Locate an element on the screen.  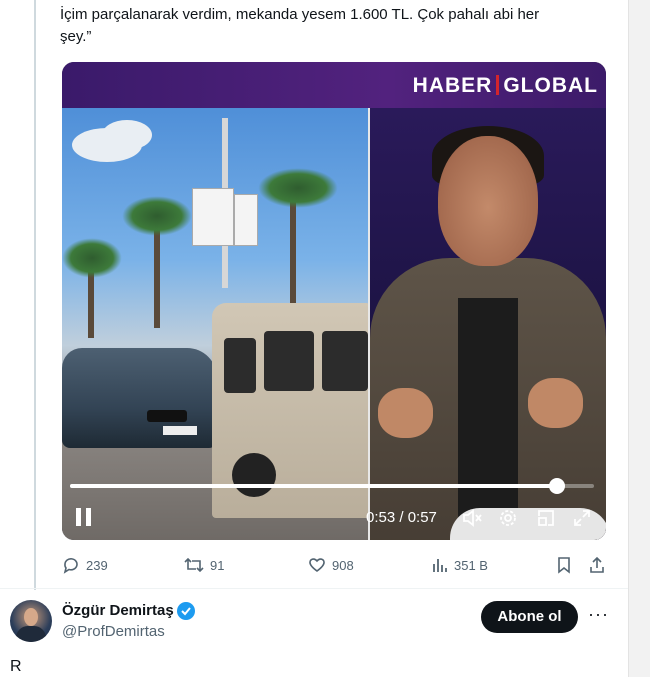
tweet-text-line-2: şey.” is located at coordinates (76, 36).